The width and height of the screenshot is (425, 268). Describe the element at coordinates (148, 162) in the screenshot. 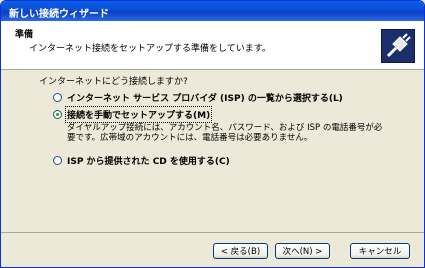

I see `option-isp-cd-label: ISP から提供された CD を使用する(C)` at that location.